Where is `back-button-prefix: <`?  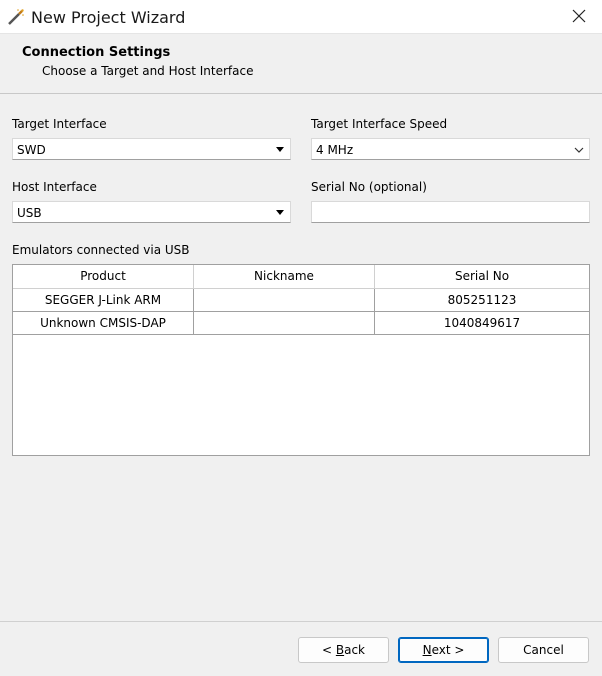
back-button-prefix: < is located at coordinates (328, 650).